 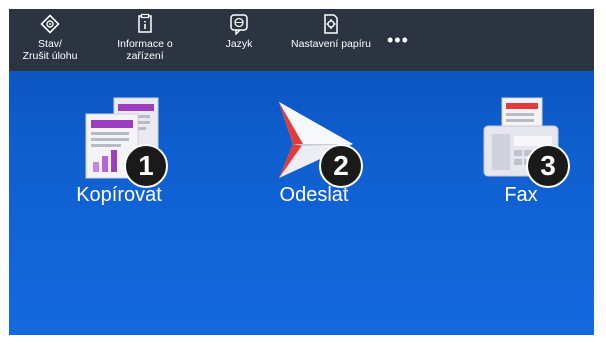 What do you see at coordinates (119, 195) in the screenshot?
I see `copy-label: Kopírovat` at bounding box center [119, 195].